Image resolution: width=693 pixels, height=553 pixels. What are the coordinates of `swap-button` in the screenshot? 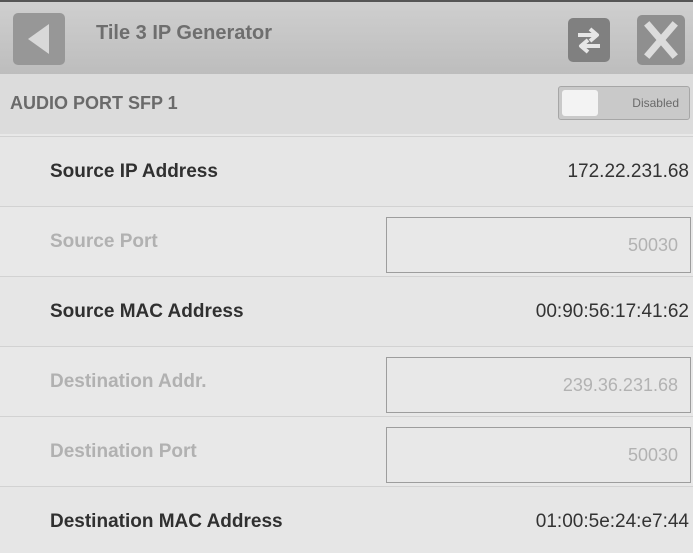 It's located at (589, 40).